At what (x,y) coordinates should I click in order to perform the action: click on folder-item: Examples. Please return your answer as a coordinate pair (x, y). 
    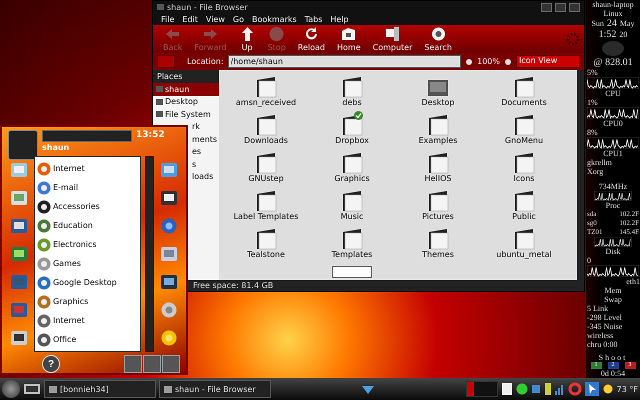
    Looking at the image, I should click on (438, 133).